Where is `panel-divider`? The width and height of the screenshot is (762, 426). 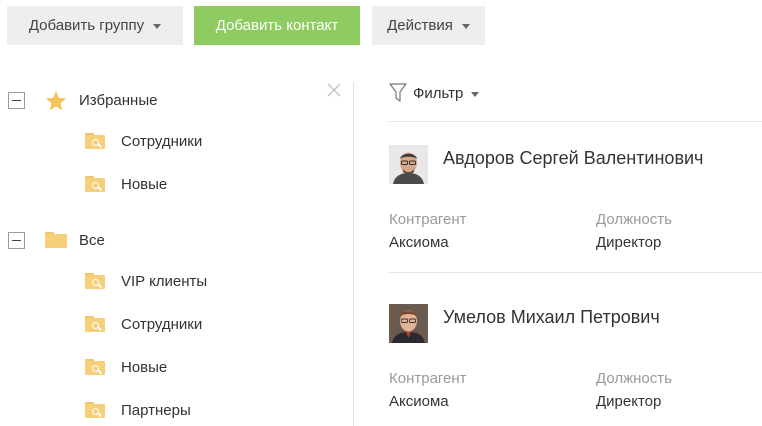
panel-divider is located at coordinates (353, 254).